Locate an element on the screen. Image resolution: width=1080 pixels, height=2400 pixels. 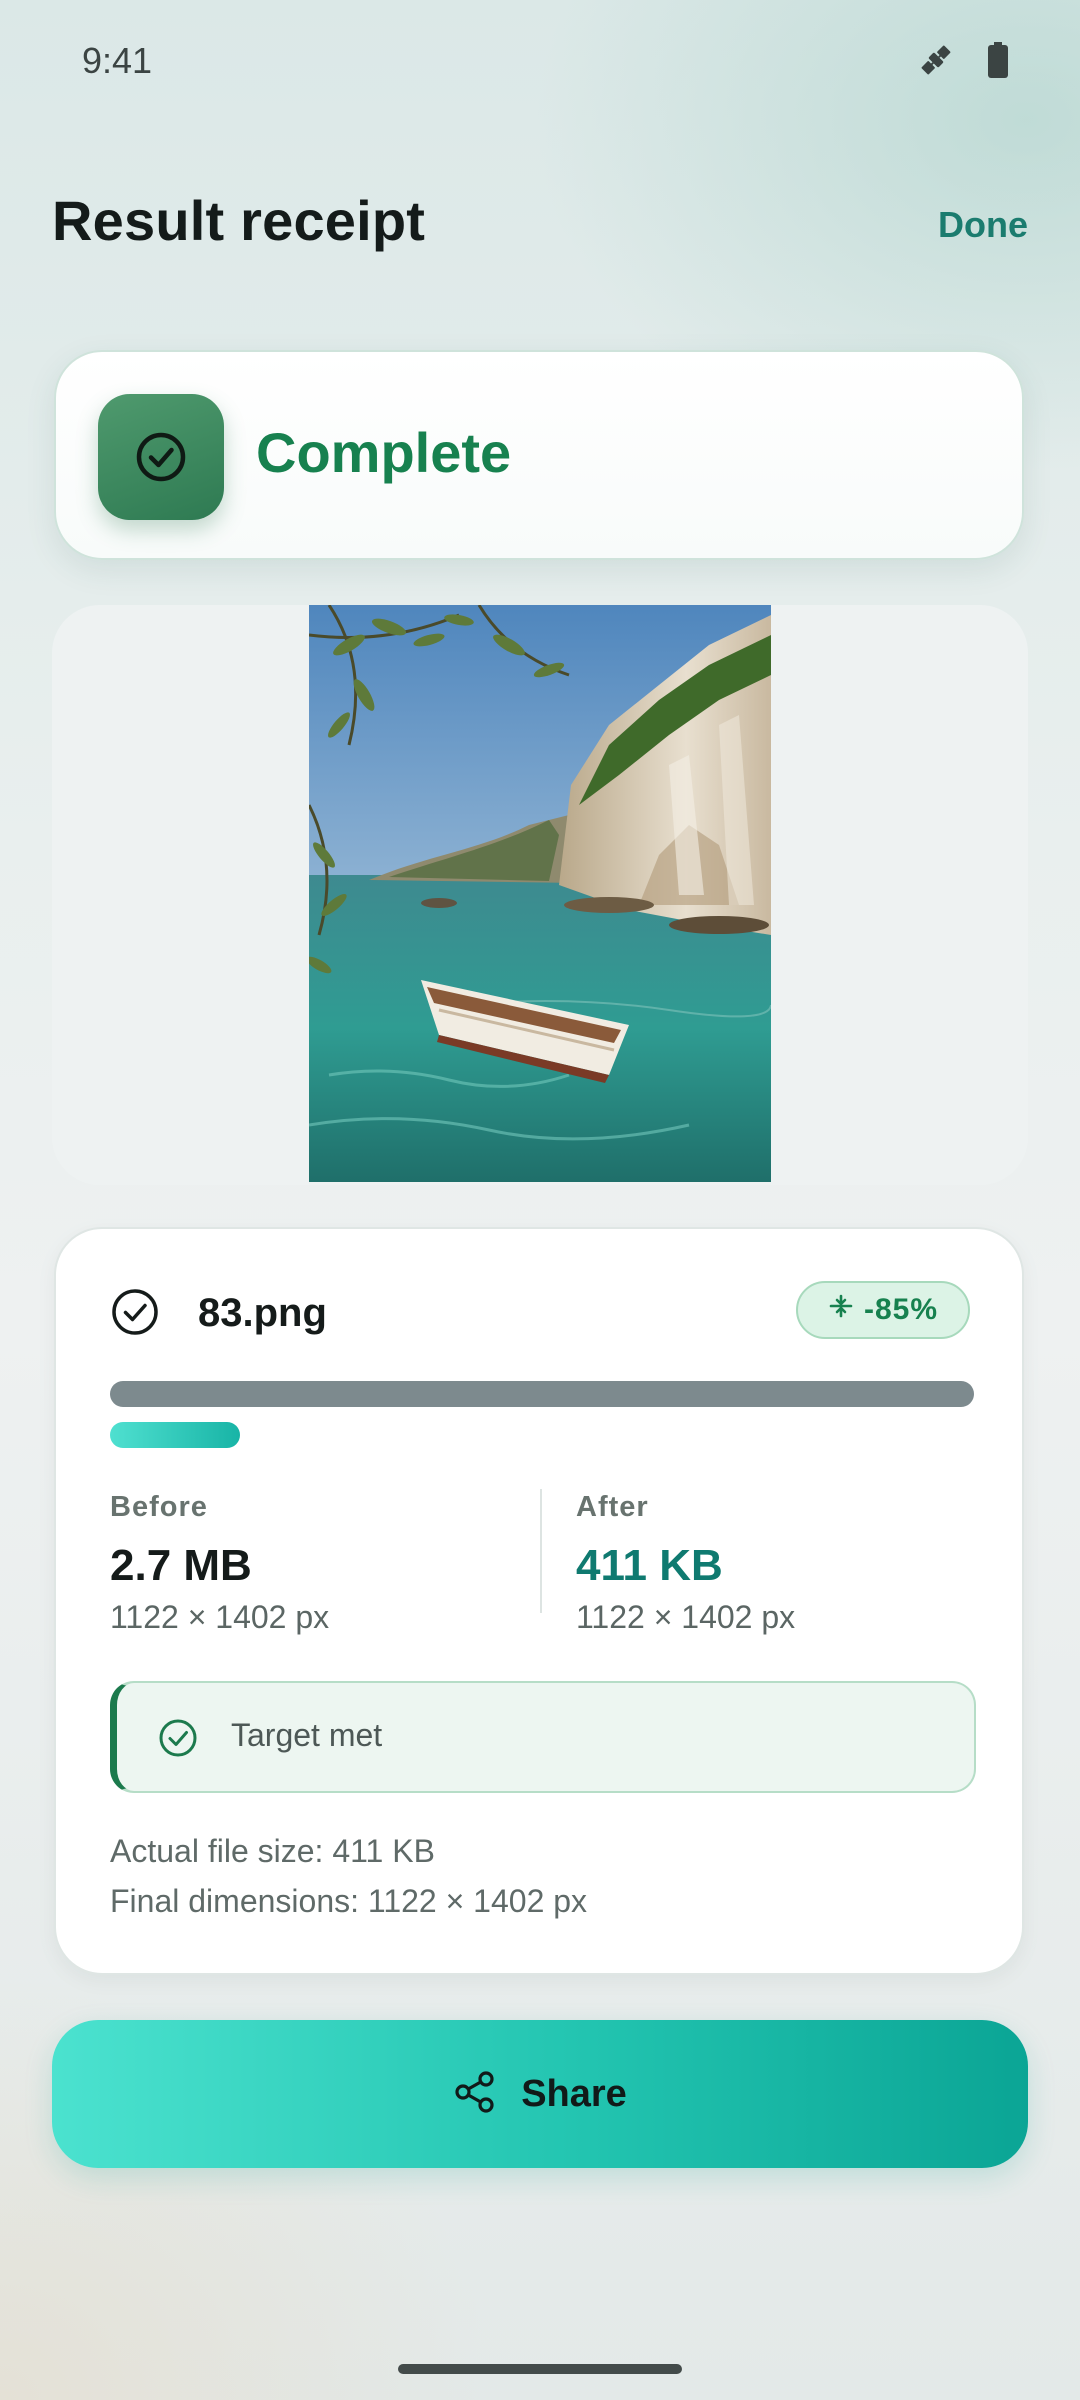
page-title: Result receipt is located at coordinates (239, 220).